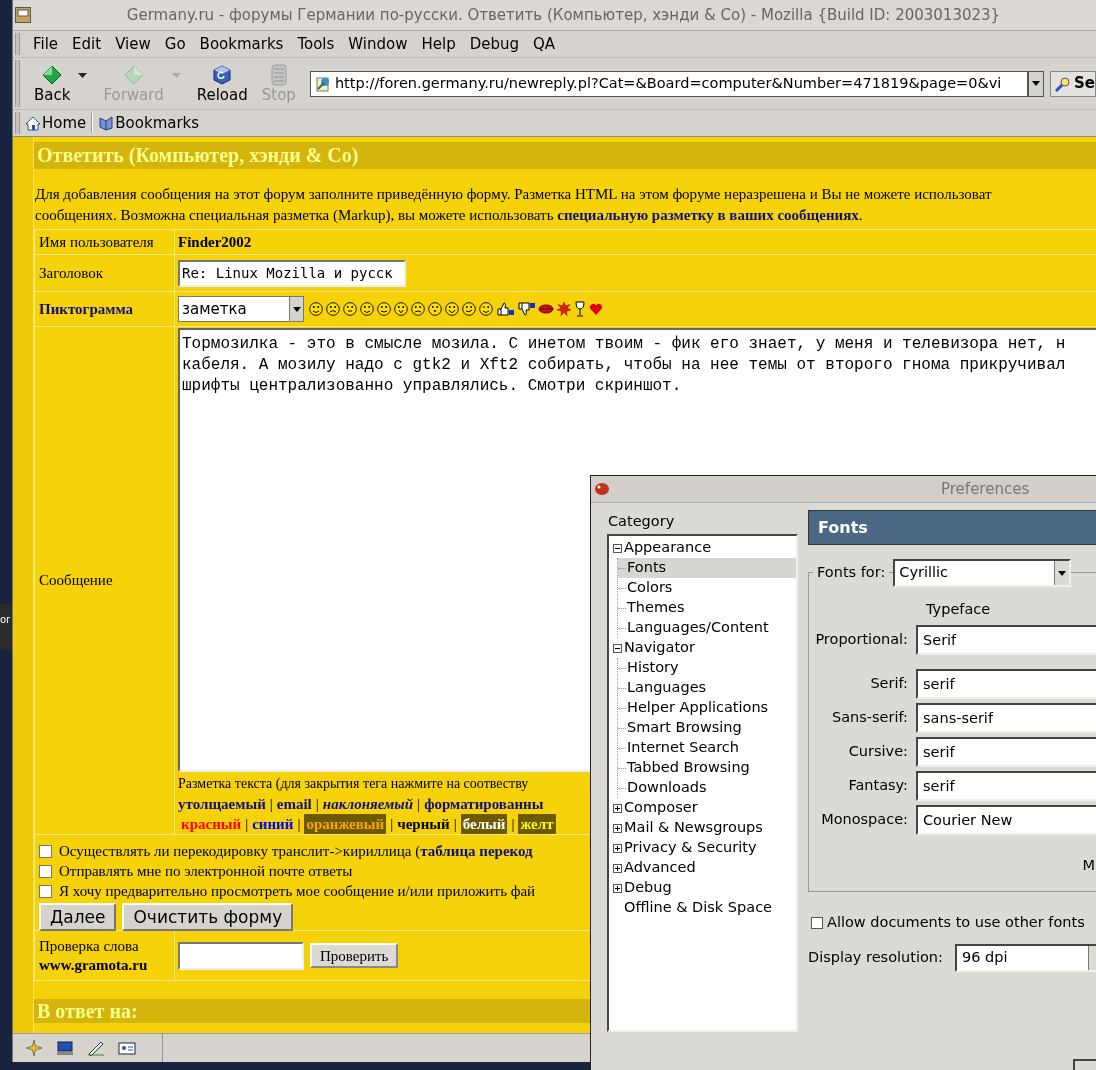  I want to click on address-field: http://foren.germany.ru/newreply.pl?Cat=&Board=computer&Number=471819&page=0&vi, so click(669, 83).